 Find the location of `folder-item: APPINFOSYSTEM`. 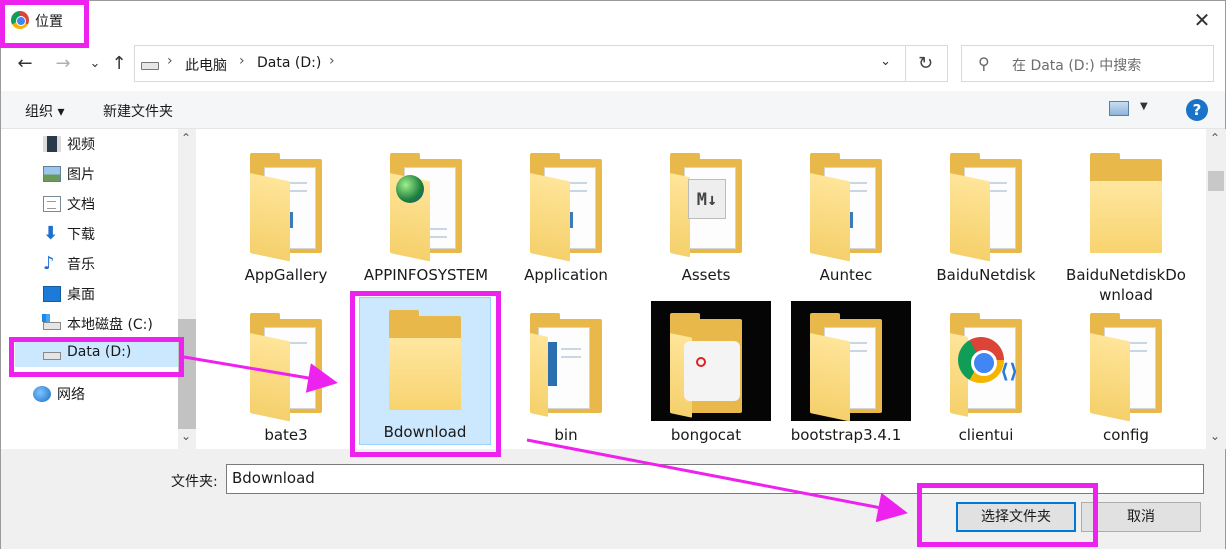

folder-item: APPINFOSYSTEM is located at coordinates (426, 216).